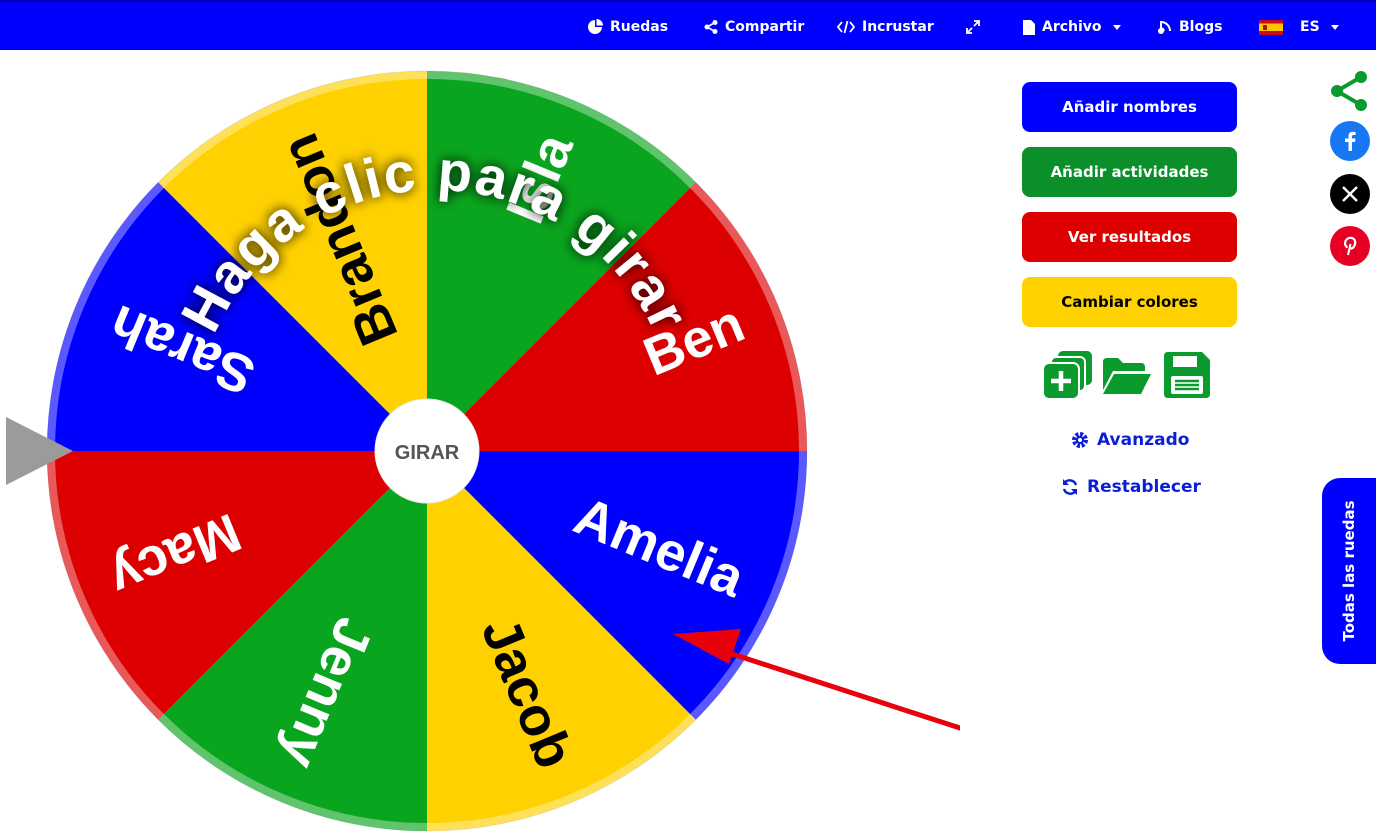 This screenshot has height=836, width=1376. Describe the element at coordinates (1201, 27) in the screenshot. I see `nav-blogs-label: Blogs` at that location.